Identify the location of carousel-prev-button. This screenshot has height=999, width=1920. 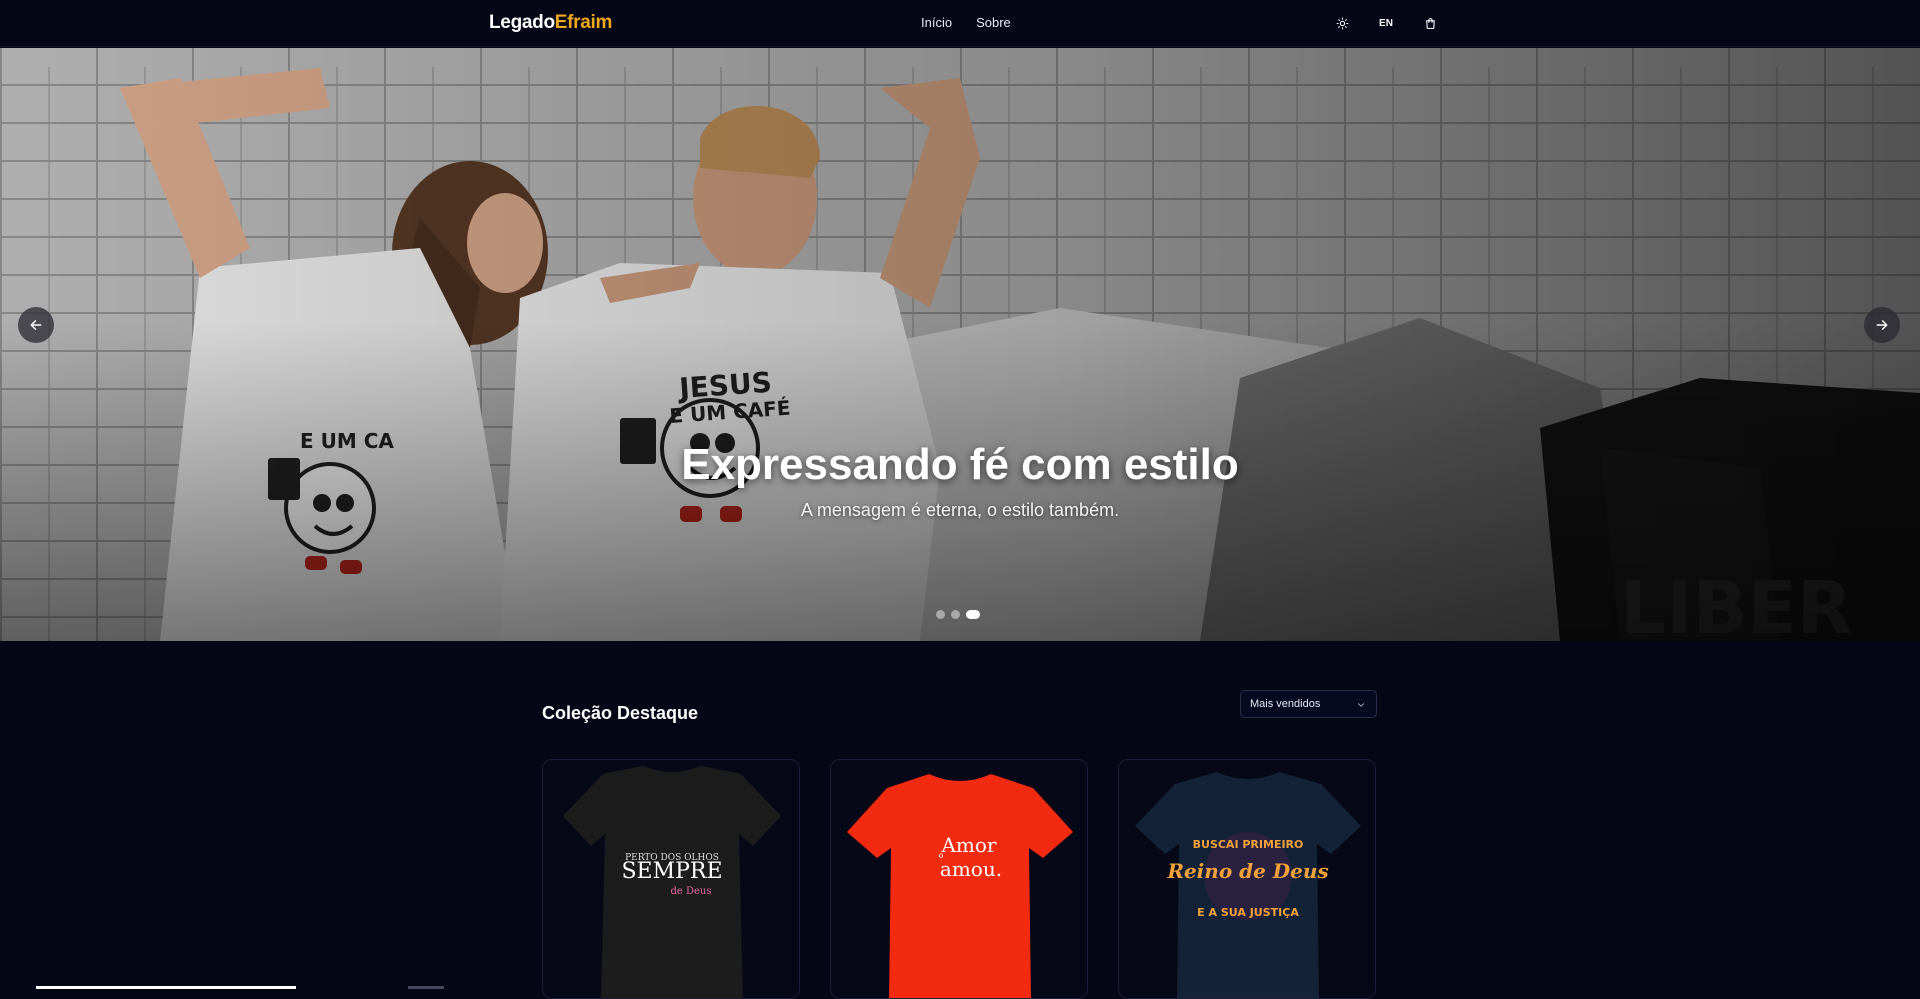
(36, 325).